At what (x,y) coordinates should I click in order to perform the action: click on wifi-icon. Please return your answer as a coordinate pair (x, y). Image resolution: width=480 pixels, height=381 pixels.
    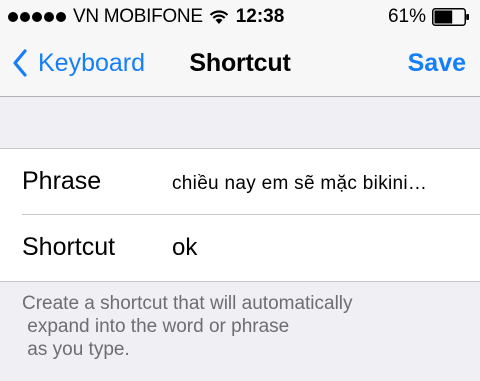
    Looking at the image, I should click on (218, 17).